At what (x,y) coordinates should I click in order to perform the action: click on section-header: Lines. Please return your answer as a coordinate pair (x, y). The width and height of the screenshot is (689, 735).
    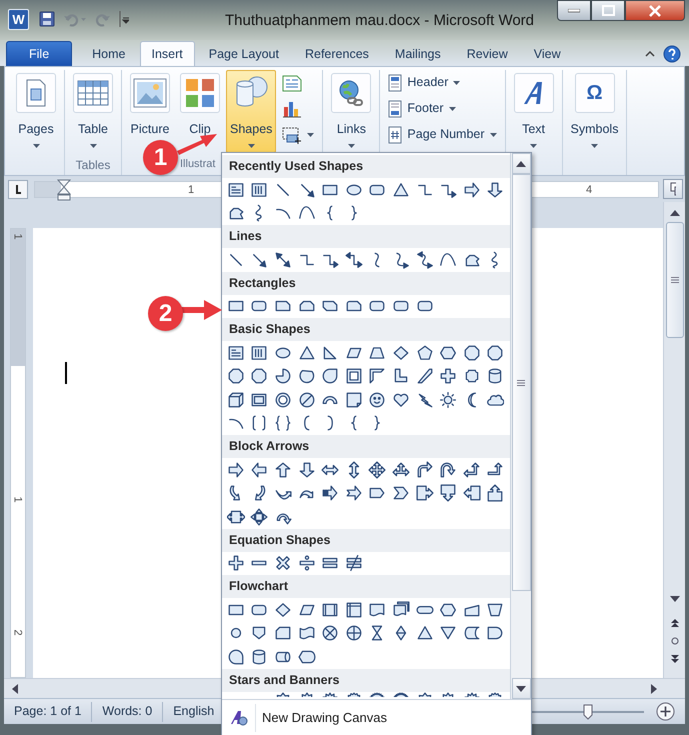
    Looking at the image, I should click on (366, 236).